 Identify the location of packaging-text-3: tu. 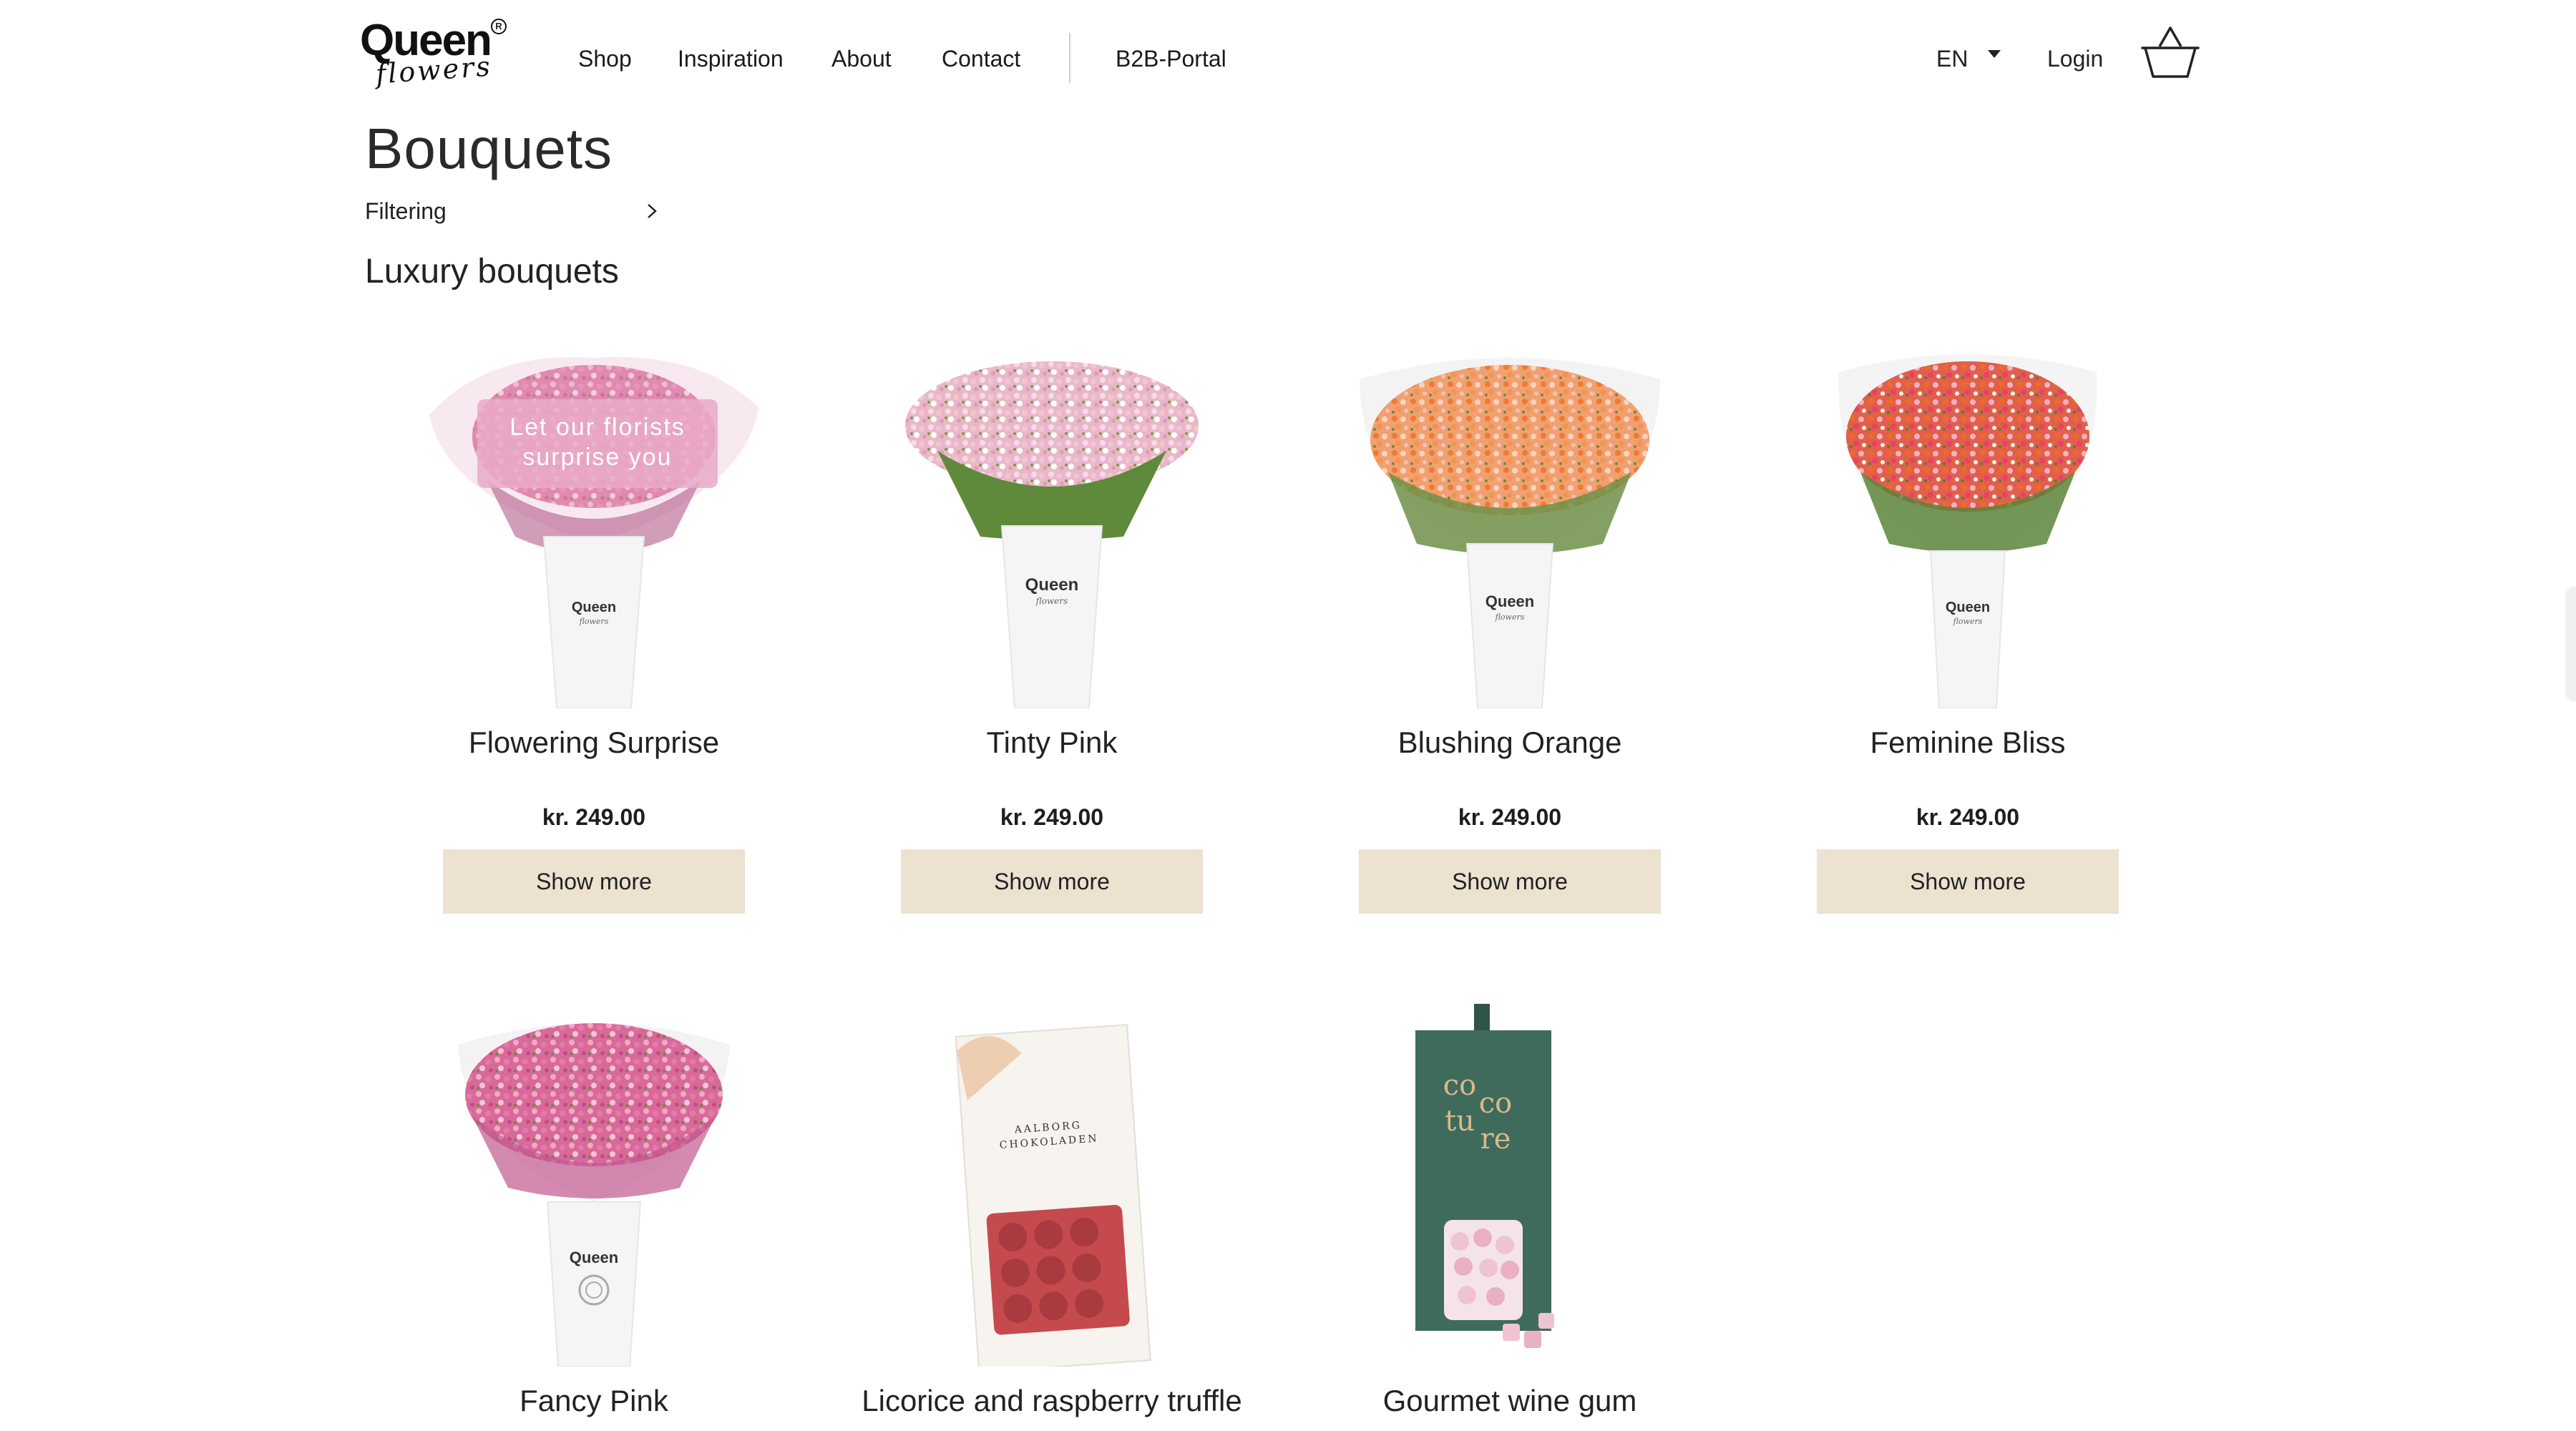
(1460, 1121).